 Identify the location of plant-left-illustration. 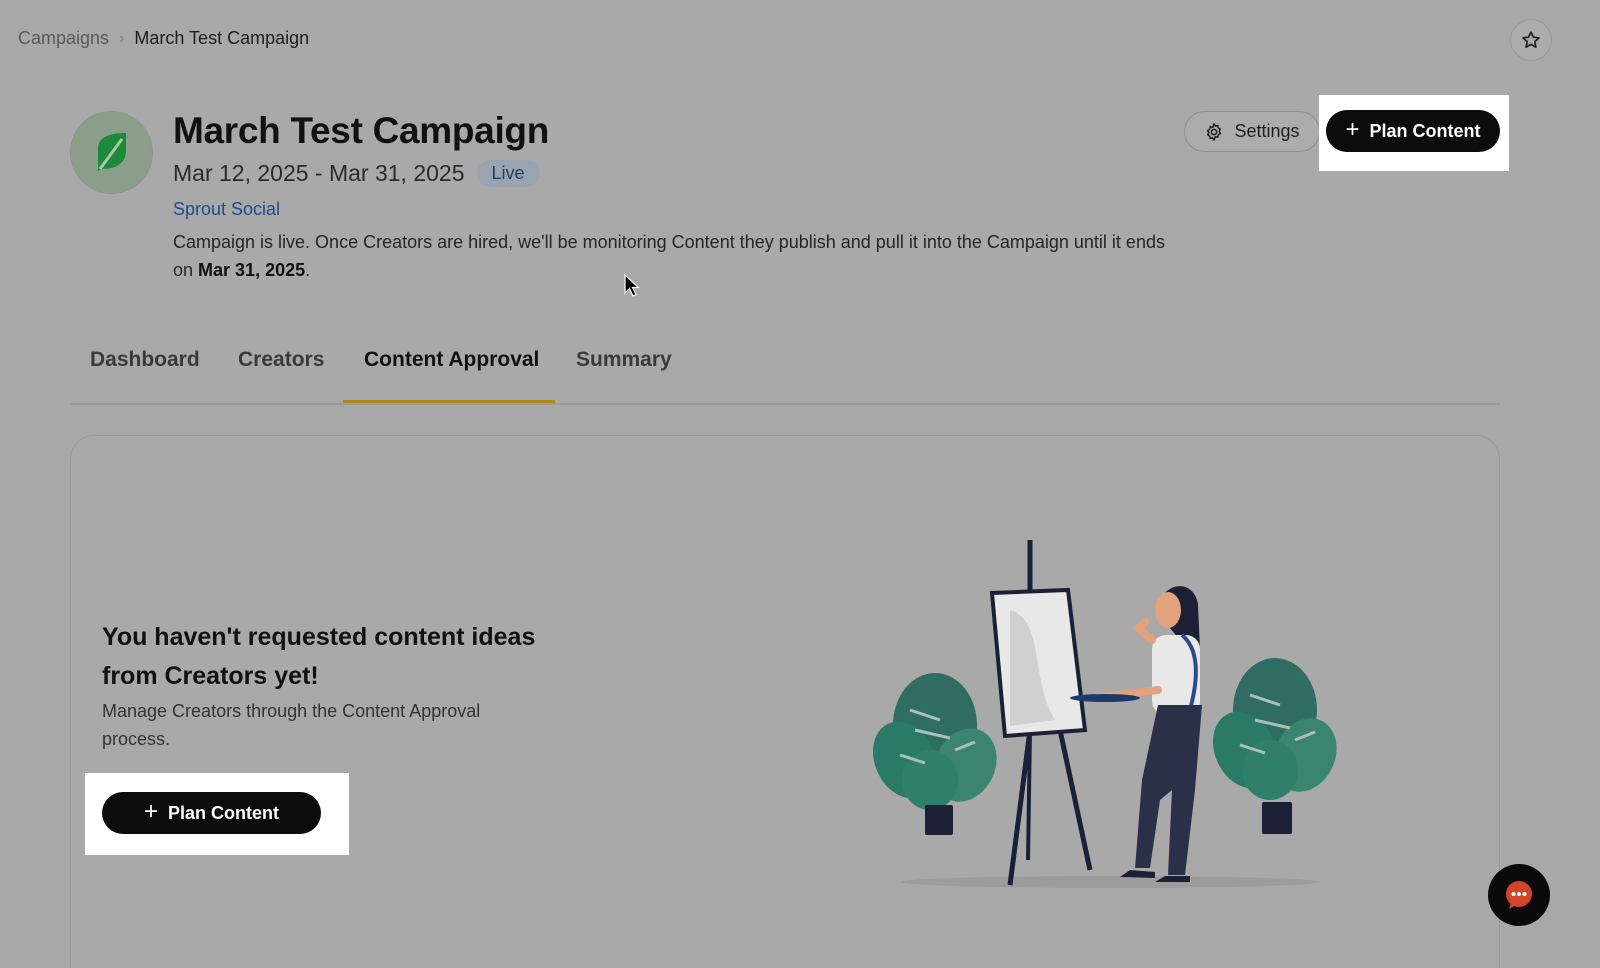
(934, 754).